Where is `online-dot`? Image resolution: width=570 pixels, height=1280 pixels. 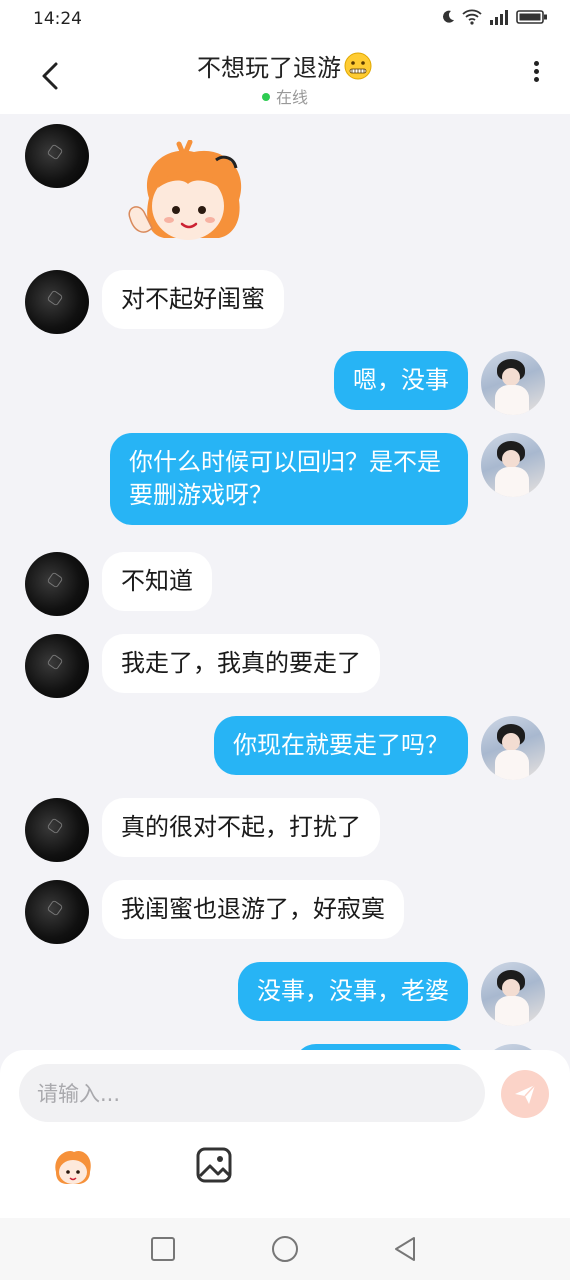
online-dot is located at coordinates (265, 97).